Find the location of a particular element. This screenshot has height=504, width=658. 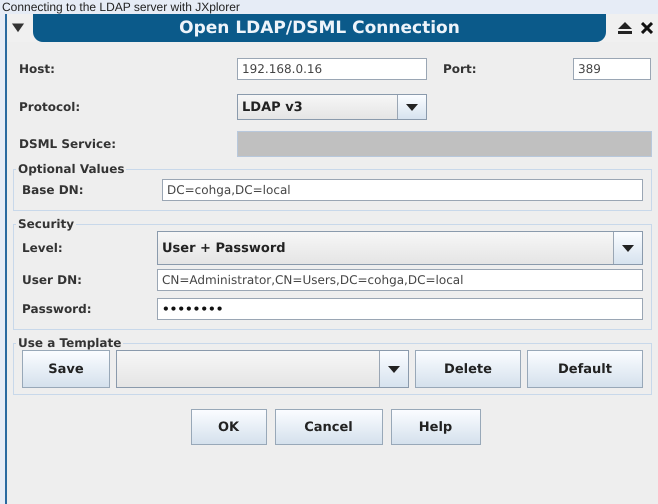

save-button: Save is located at coordinates (66, 369).